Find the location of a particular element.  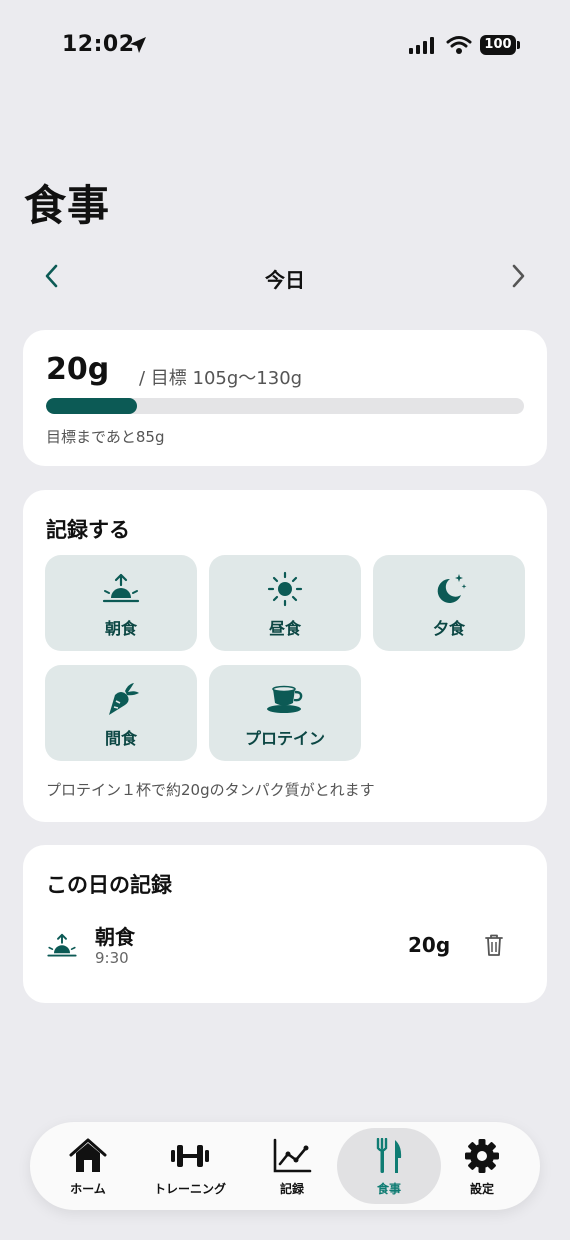

status-bar: 12:02 100 is located at coordinates (285, 45).